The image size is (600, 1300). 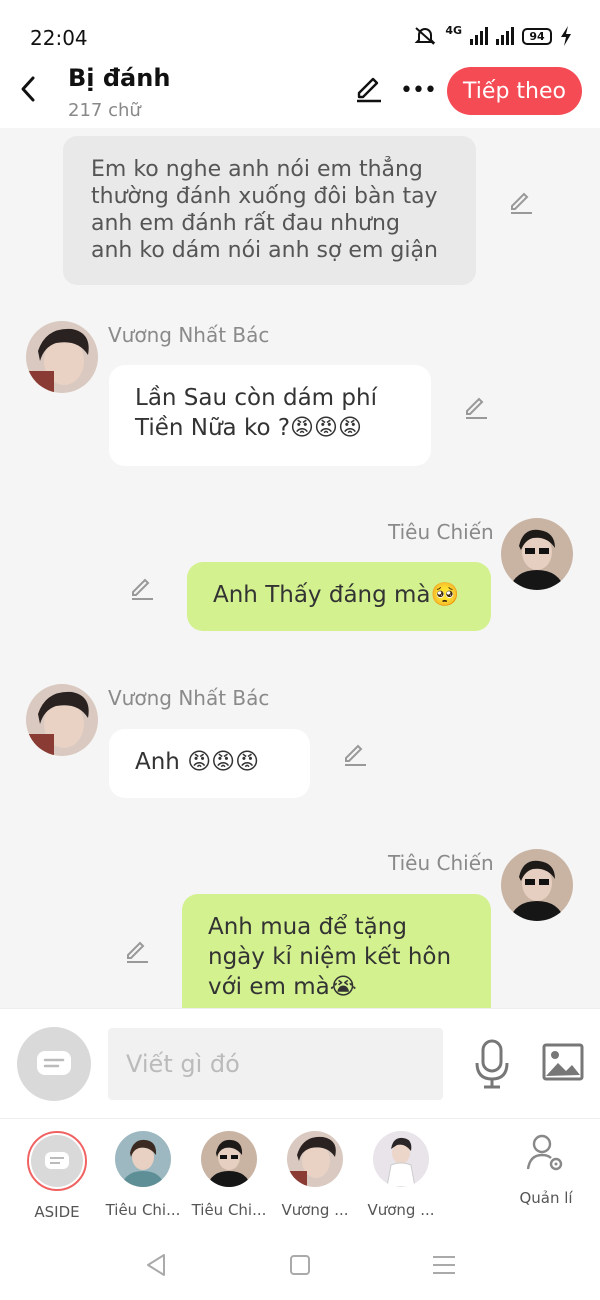 What do you see at coordinates (492, 1064) in the screenshot?
I see `microphone-icon` at bounding box center [492, 1064].